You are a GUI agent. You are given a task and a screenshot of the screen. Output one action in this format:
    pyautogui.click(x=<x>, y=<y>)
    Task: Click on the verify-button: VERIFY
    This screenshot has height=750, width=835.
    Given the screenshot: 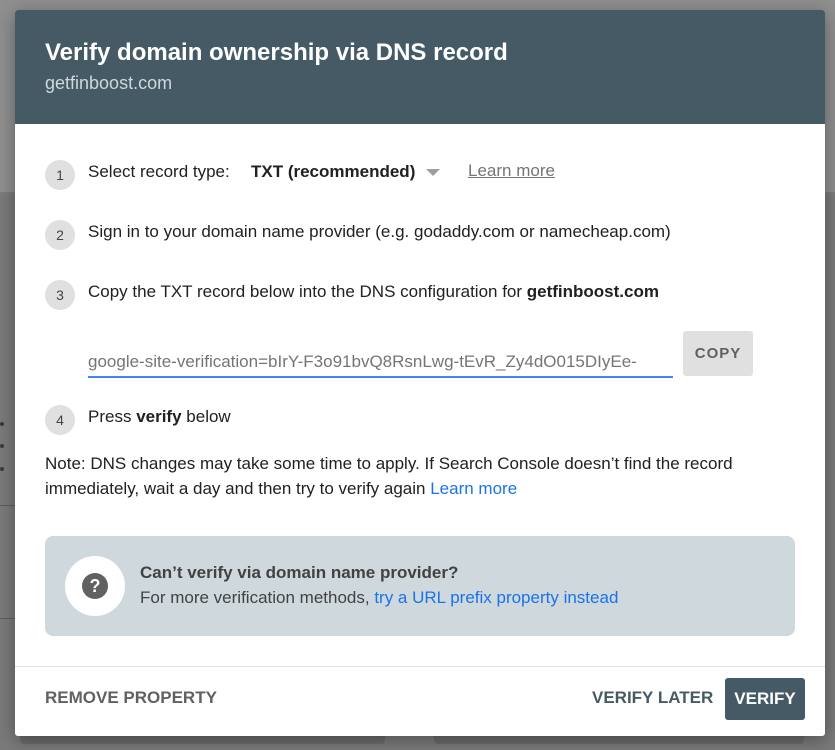 What is the action you would take?
    pyautogui.click(x=765, y=699)
    